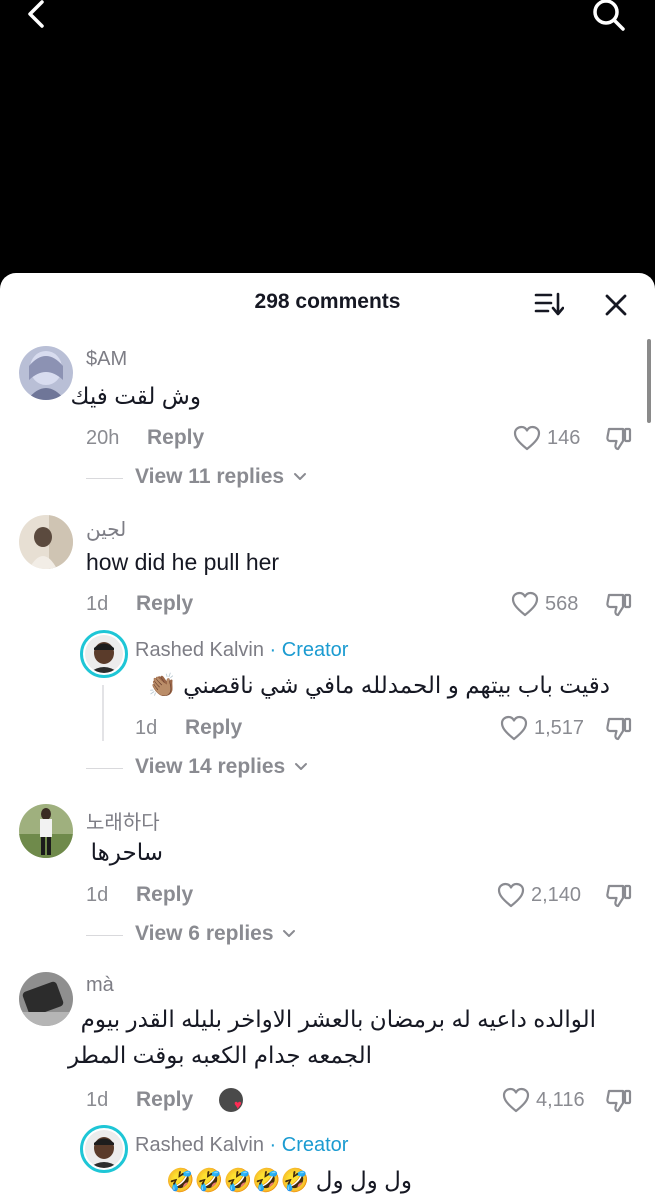  What do you see at coordinates (135, 396) in the screenshot?
I see `comment-text: وش لقت فيك` at bounding box center [135, 396].